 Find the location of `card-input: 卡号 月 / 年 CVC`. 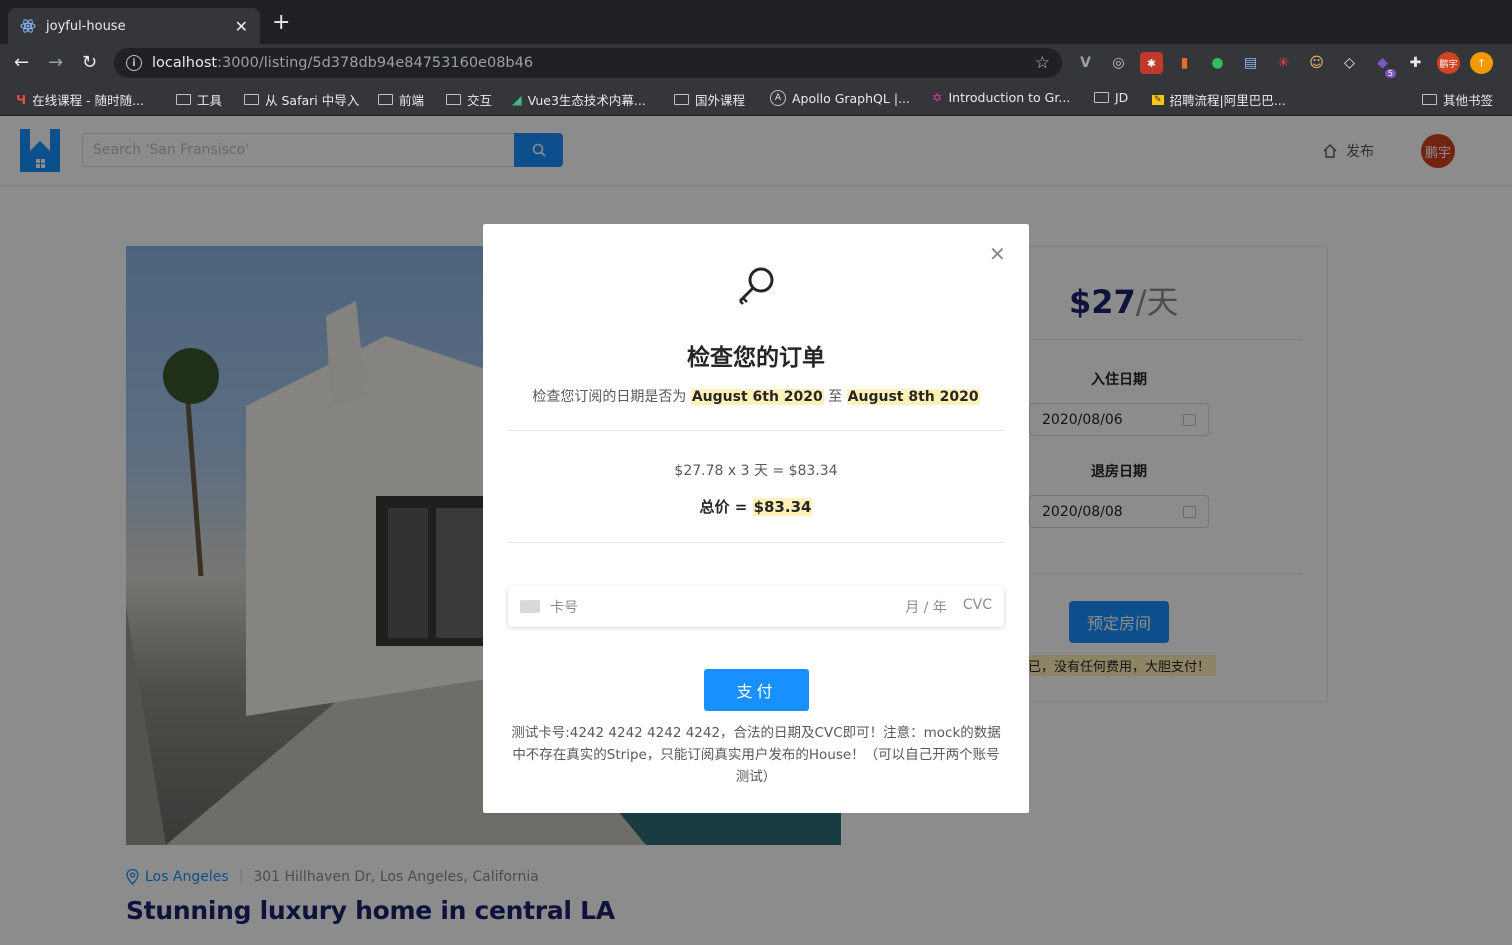

card-input: 卡号 月 / 年 CVC is located at coordinates (756, 606).